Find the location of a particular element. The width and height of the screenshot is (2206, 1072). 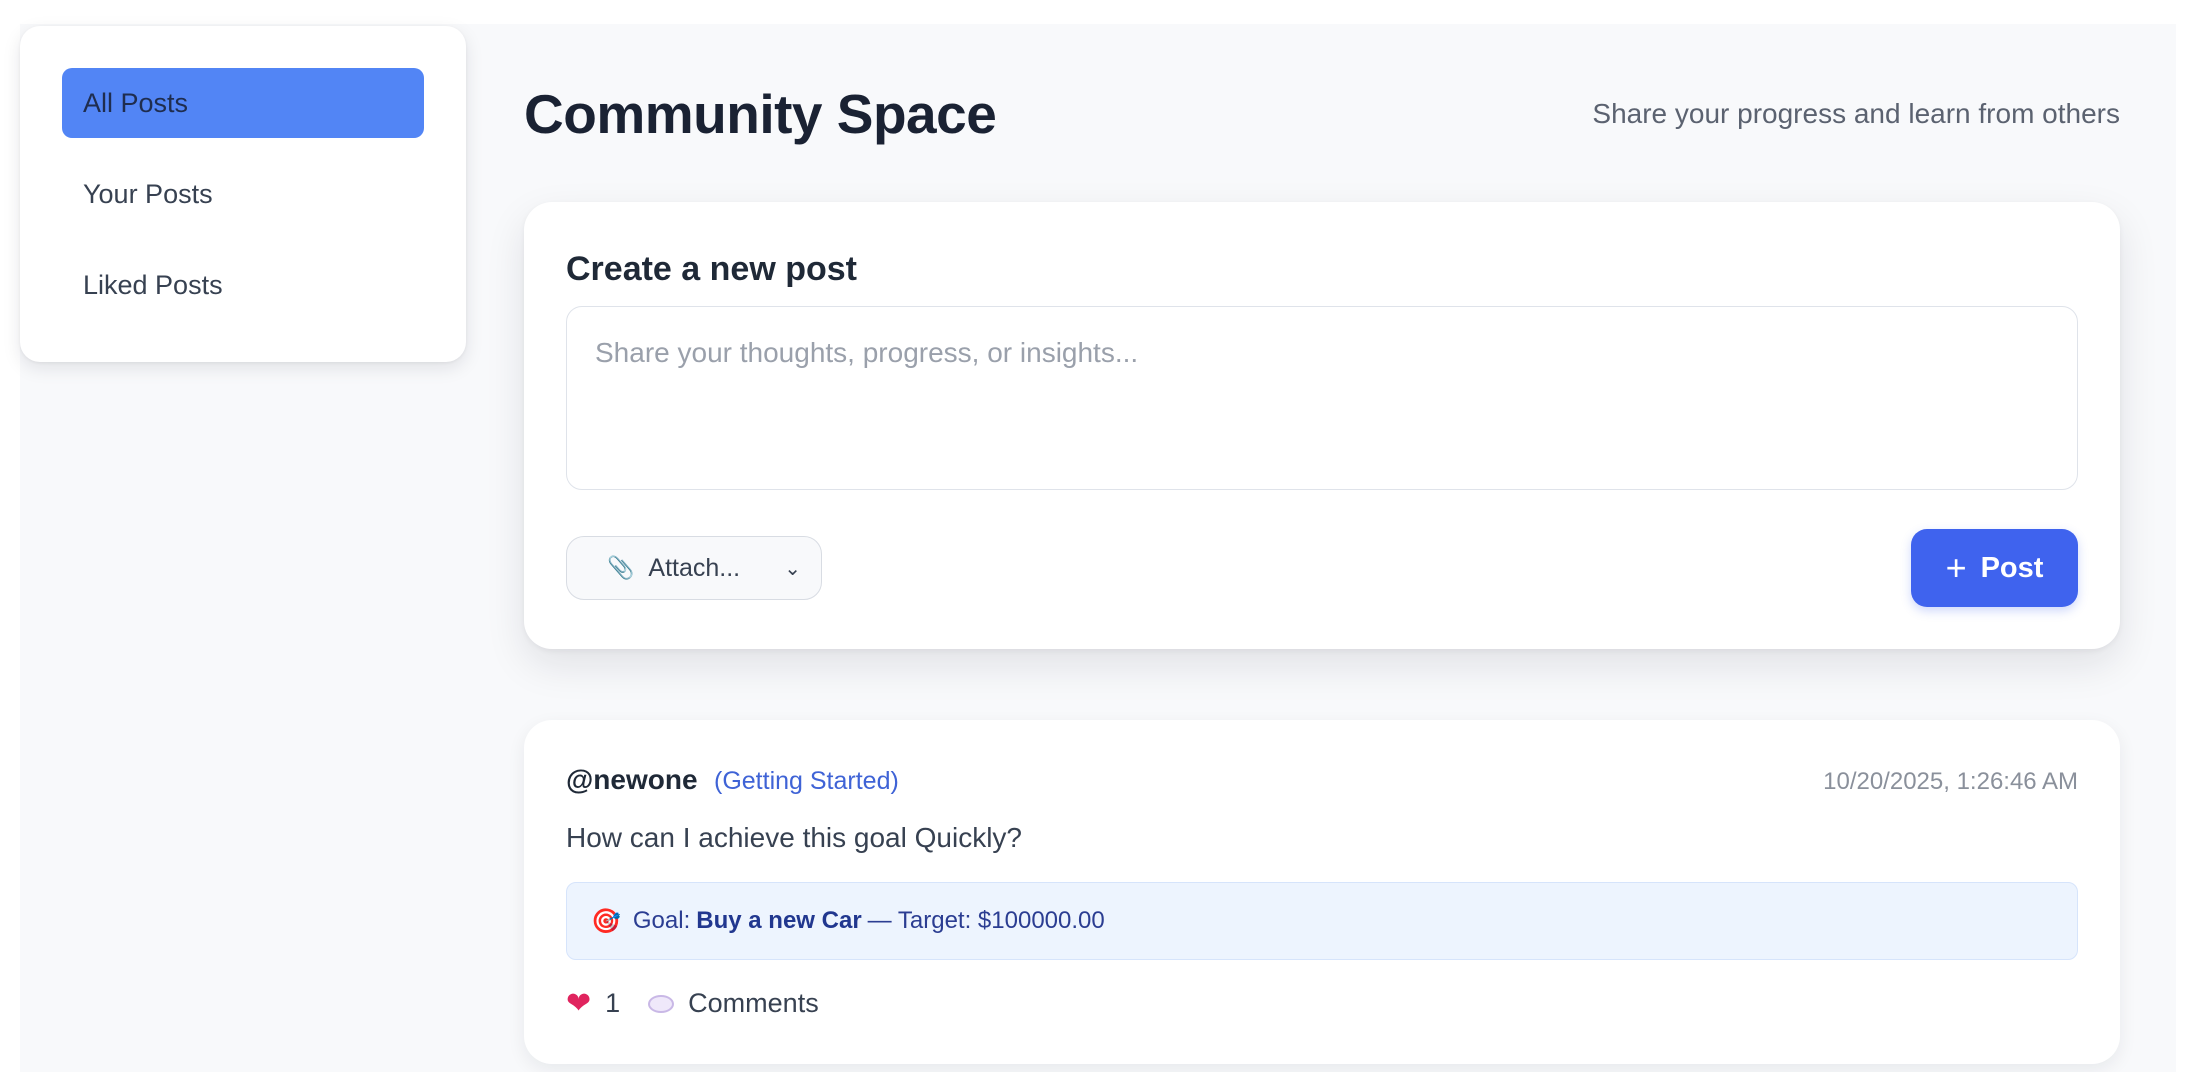

sidebar: All Posts Your Posts Liked Posts is located at coordinates (243, 194).